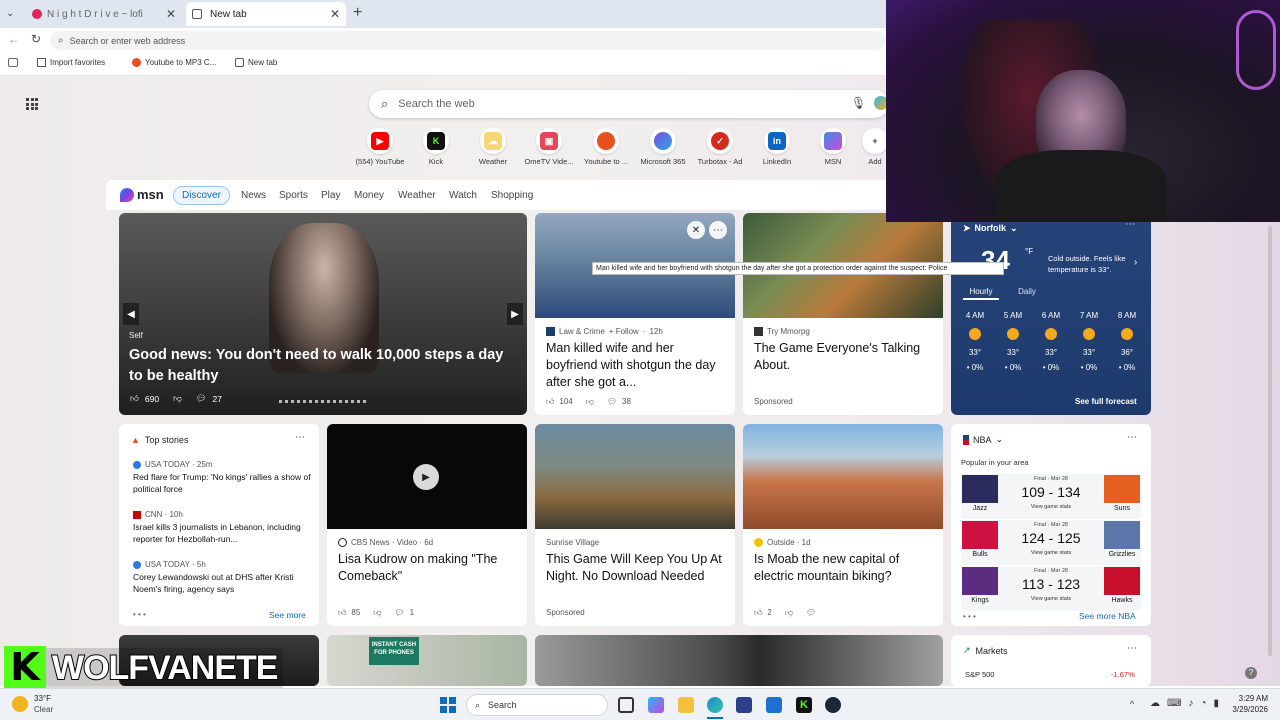 This screenshot has height=720, width=1280. Describe the element at coordinates (858, 103) in the screenshot. I see `microphone-icon: 🎙` at that location.